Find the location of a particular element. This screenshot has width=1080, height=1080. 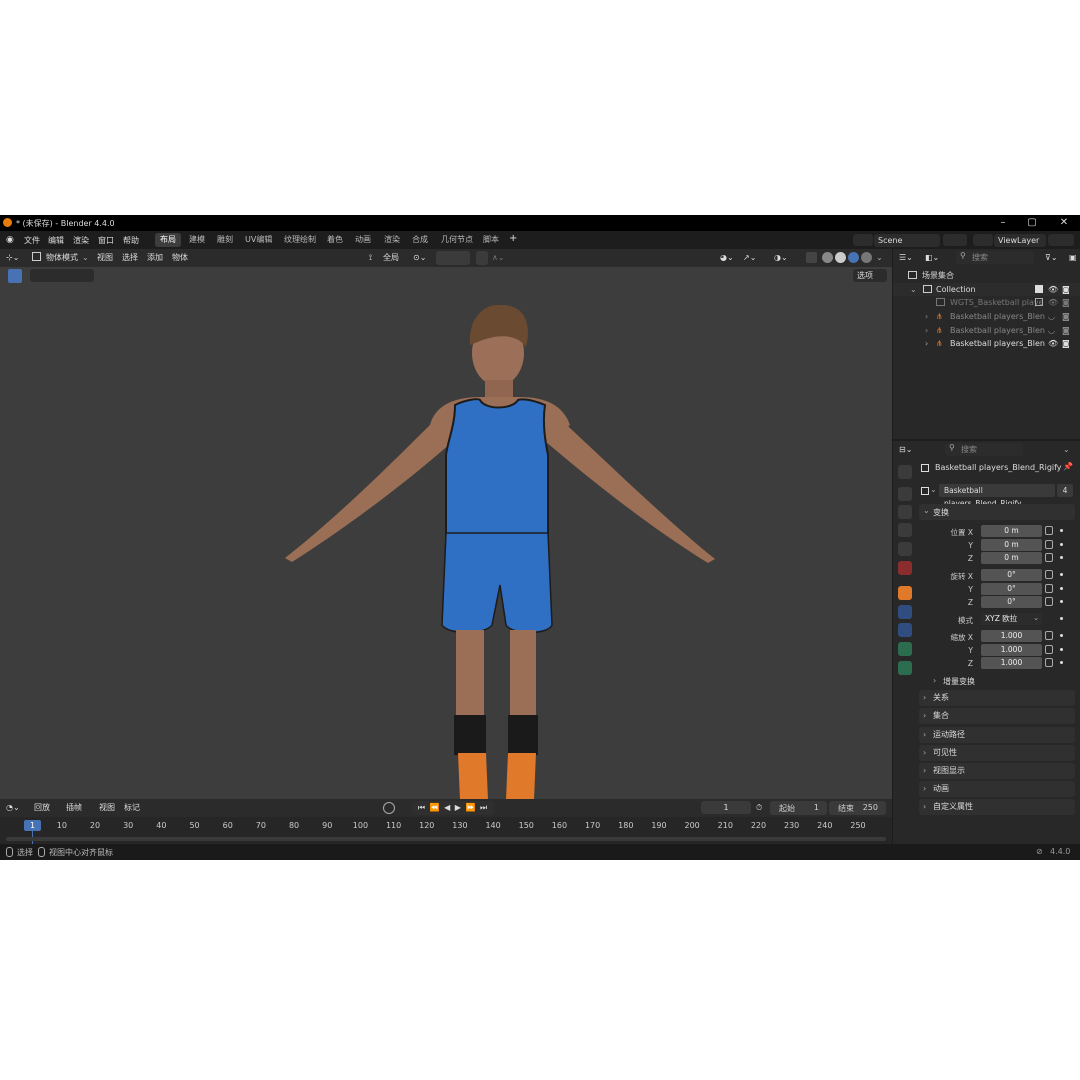

chevron-down-icon: ⌄ is located at coordinates (1066, 450).